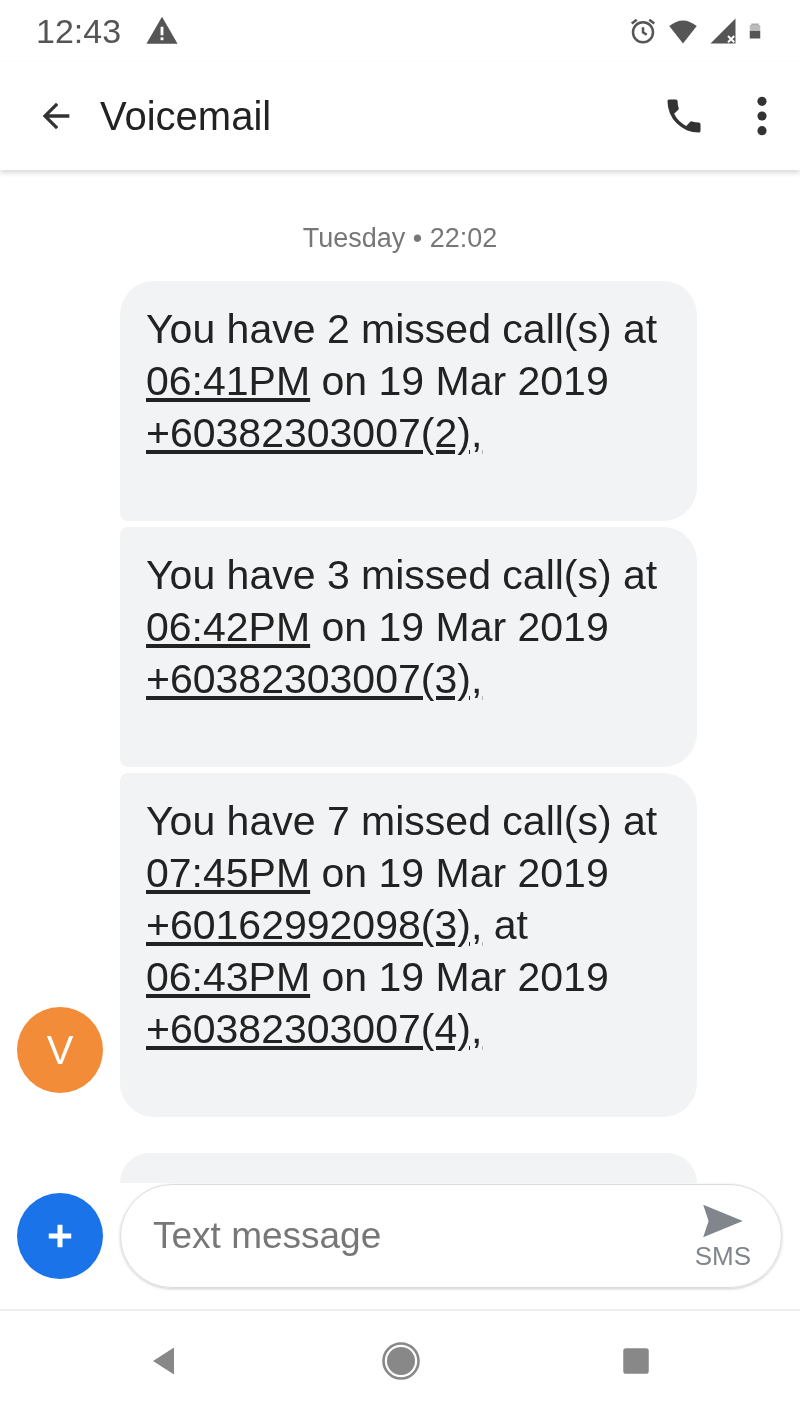 The height and width of the screenshot is (1422, 800). I want to click on message-link: 06:43PM, so click(228, 976).